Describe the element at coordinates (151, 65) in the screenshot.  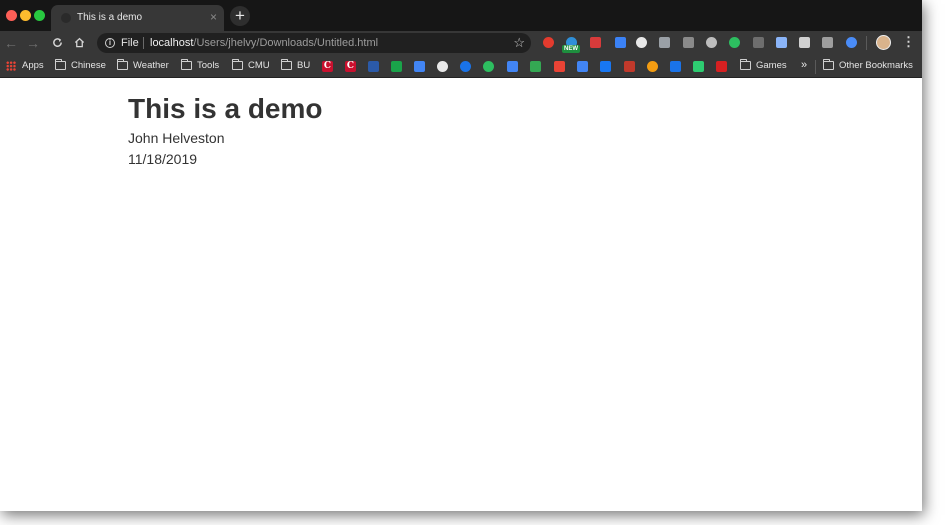
I see `bookmark-folder-label: Weather` at that location.